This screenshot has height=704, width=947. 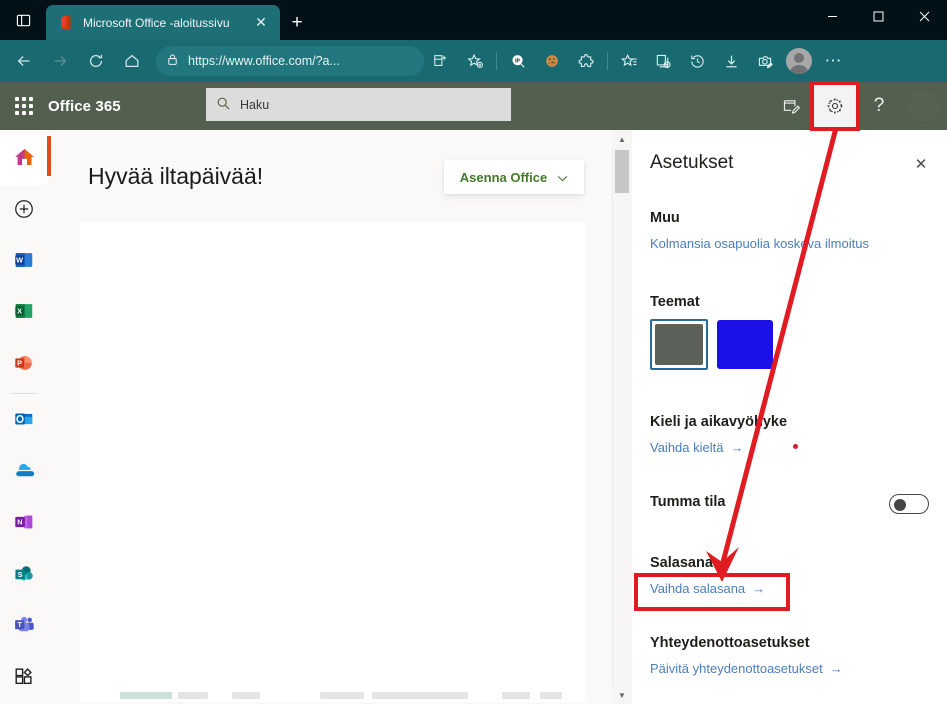 I want to click on section-password-heading: Salasana, so click(x=681, y=563).